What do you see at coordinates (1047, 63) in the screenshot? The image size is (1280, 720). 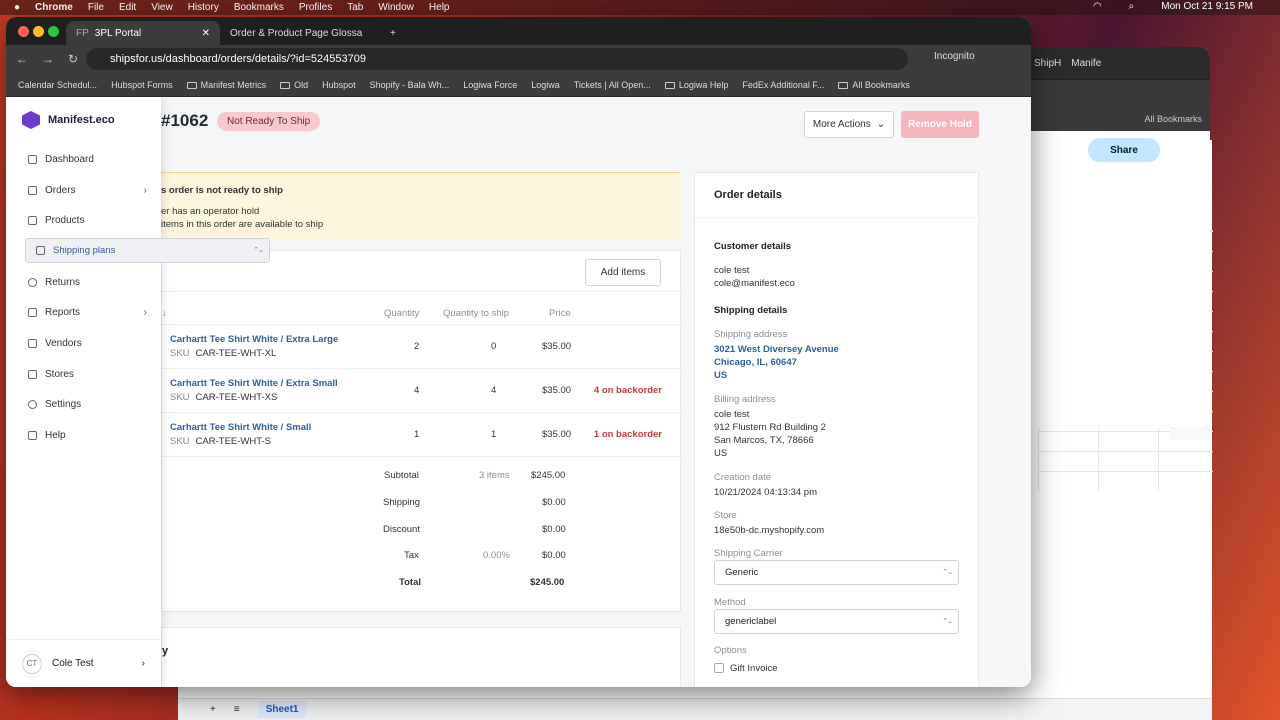 I see `bg-tab-1: ShipH` at bounding box center [1047, 63].